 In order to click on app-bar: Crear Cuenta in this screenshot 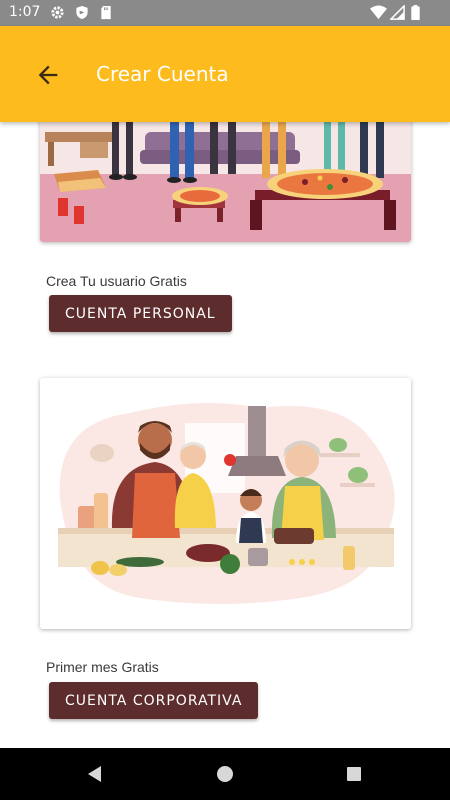, I will do `click(225, 74)`.